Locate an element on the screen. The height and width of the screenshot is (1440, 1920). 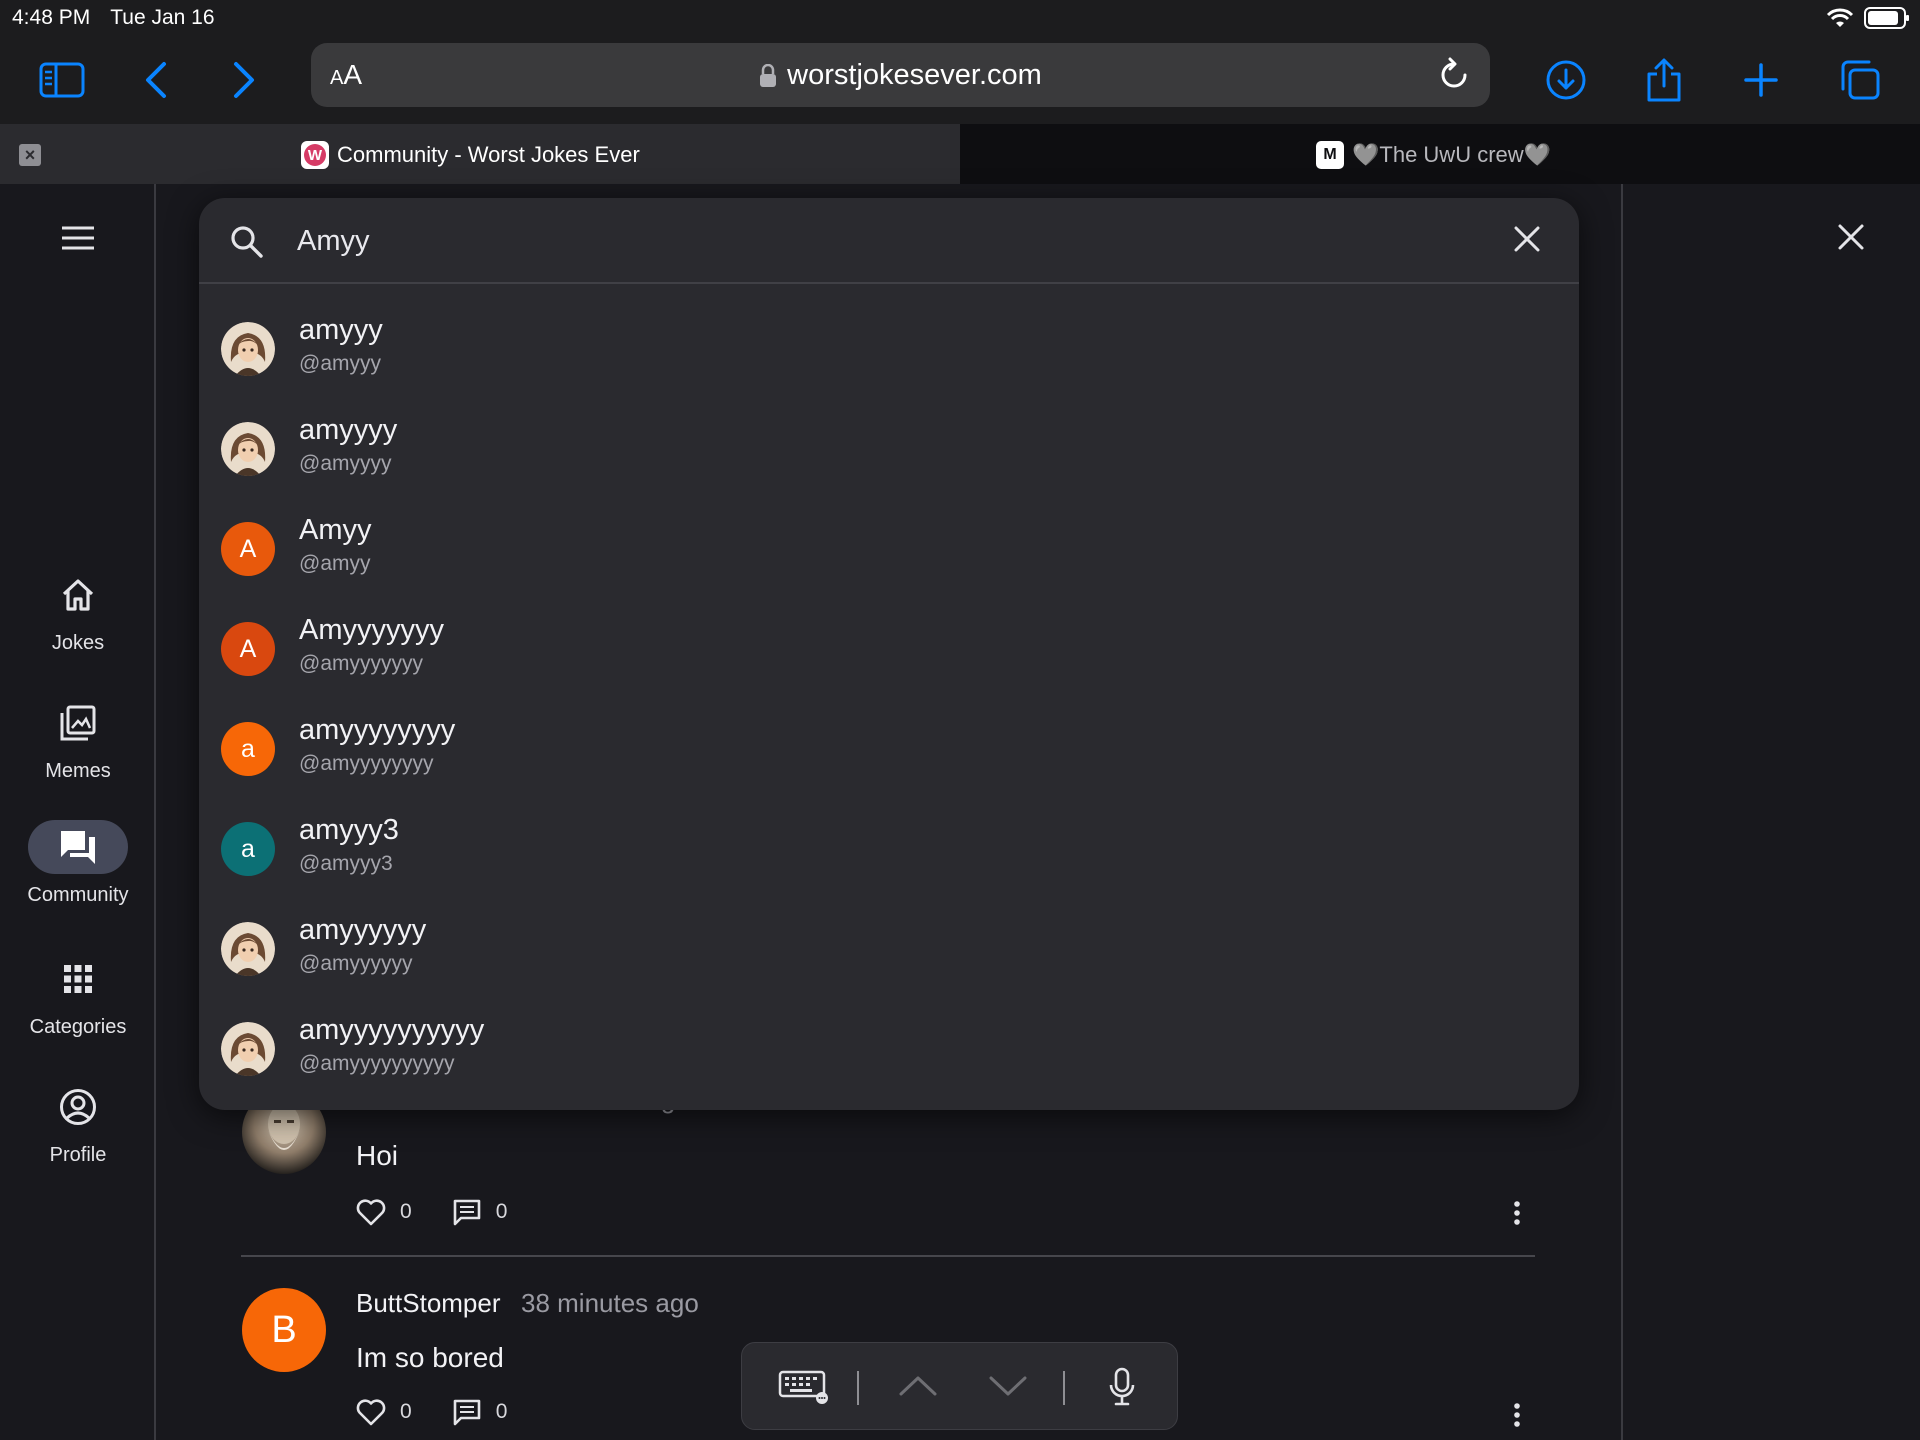
downloads-button is located at coordinates (1566, 80).